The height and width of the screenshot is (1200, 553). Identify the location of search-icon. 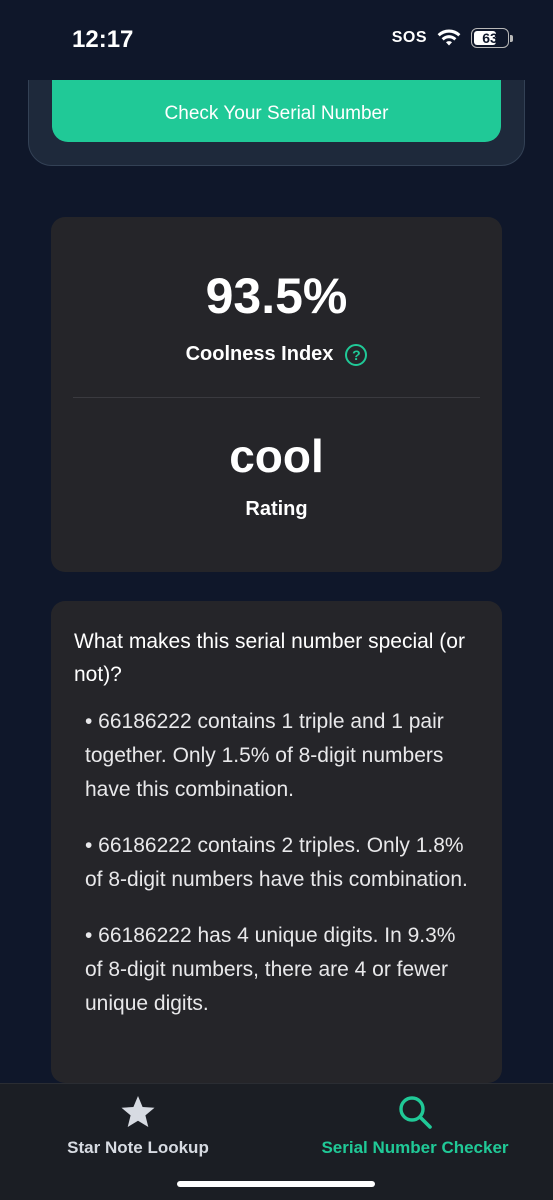
(415, 1112).